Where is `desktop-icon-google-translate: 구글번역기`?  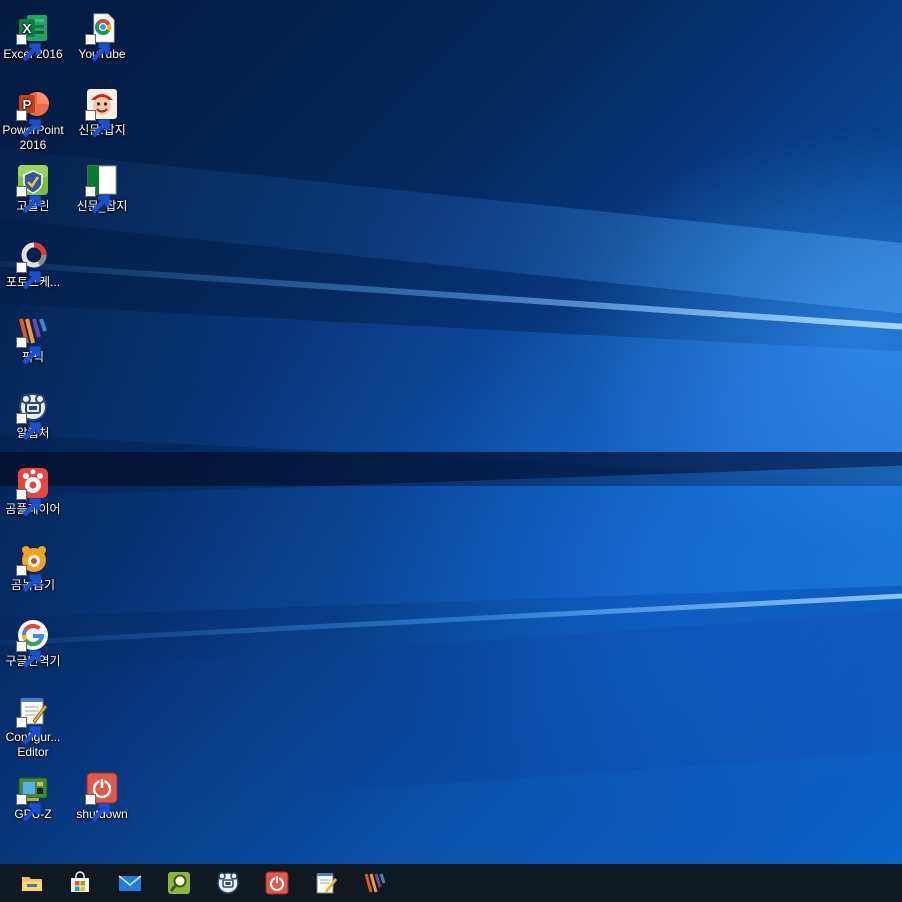 desktop-icon-google-translate: 구글번역기 is located at coordinates (33, 644).